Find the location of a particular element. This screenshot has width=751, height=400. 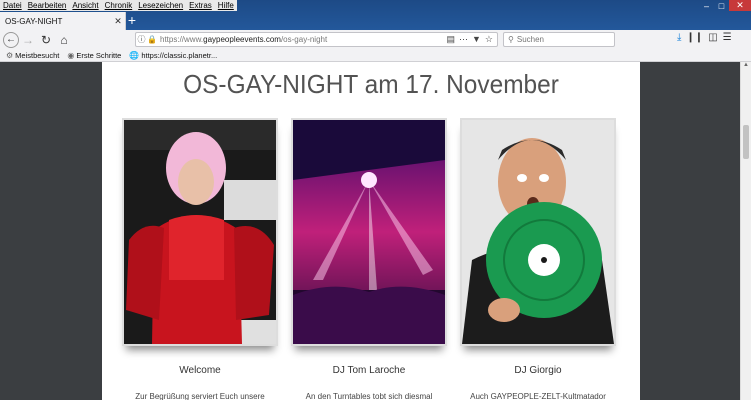

dj-tom-photo is located at coordinates (369, 232).